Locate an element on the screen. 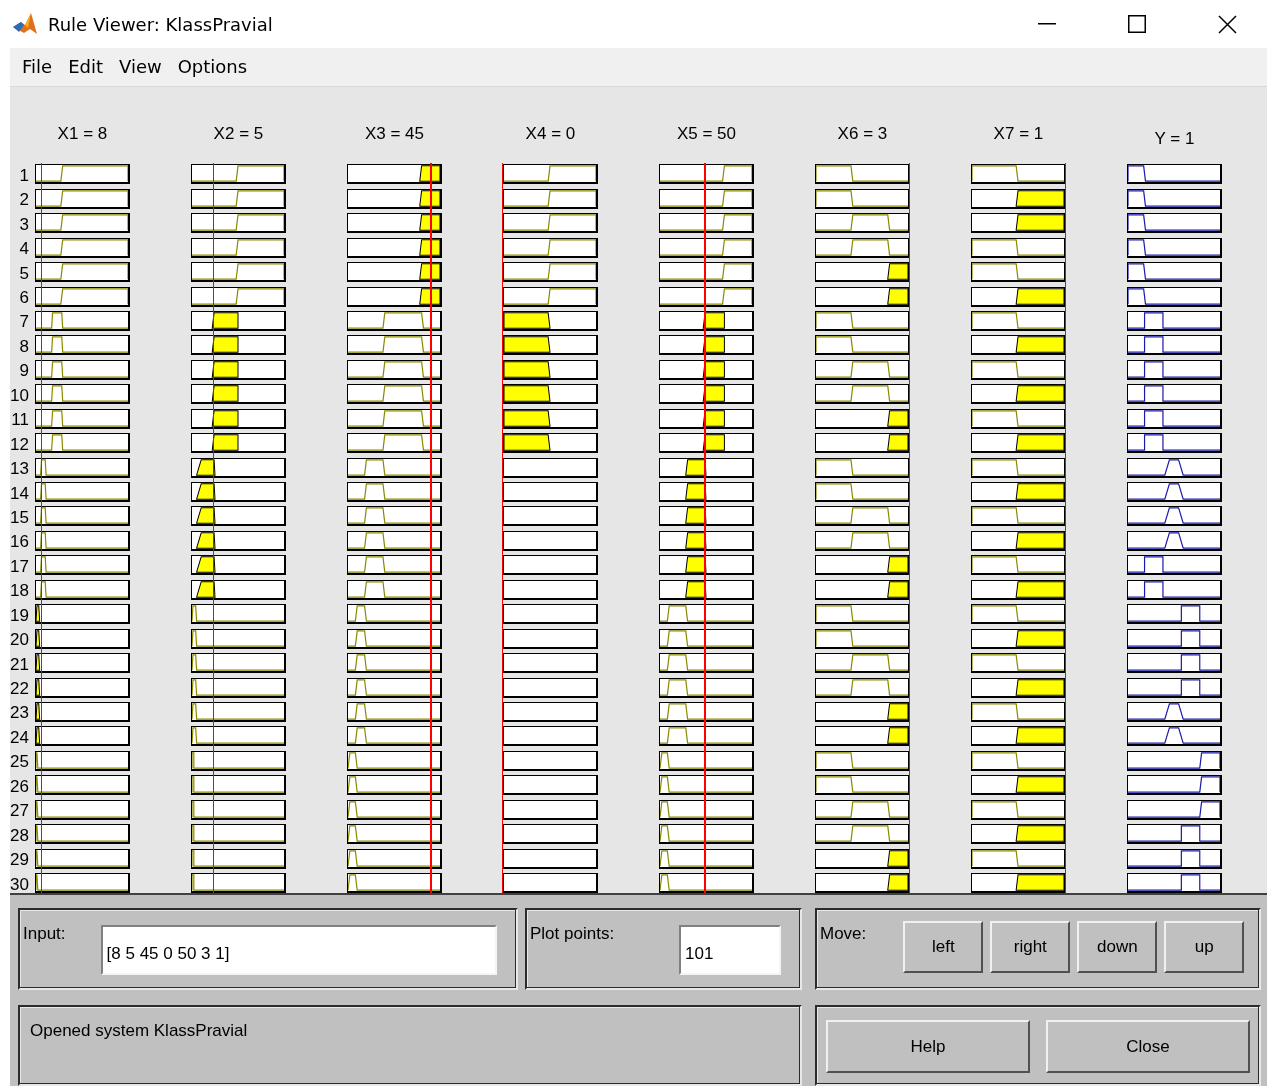  rule-number: 6 is located at coordinates (24, 298).